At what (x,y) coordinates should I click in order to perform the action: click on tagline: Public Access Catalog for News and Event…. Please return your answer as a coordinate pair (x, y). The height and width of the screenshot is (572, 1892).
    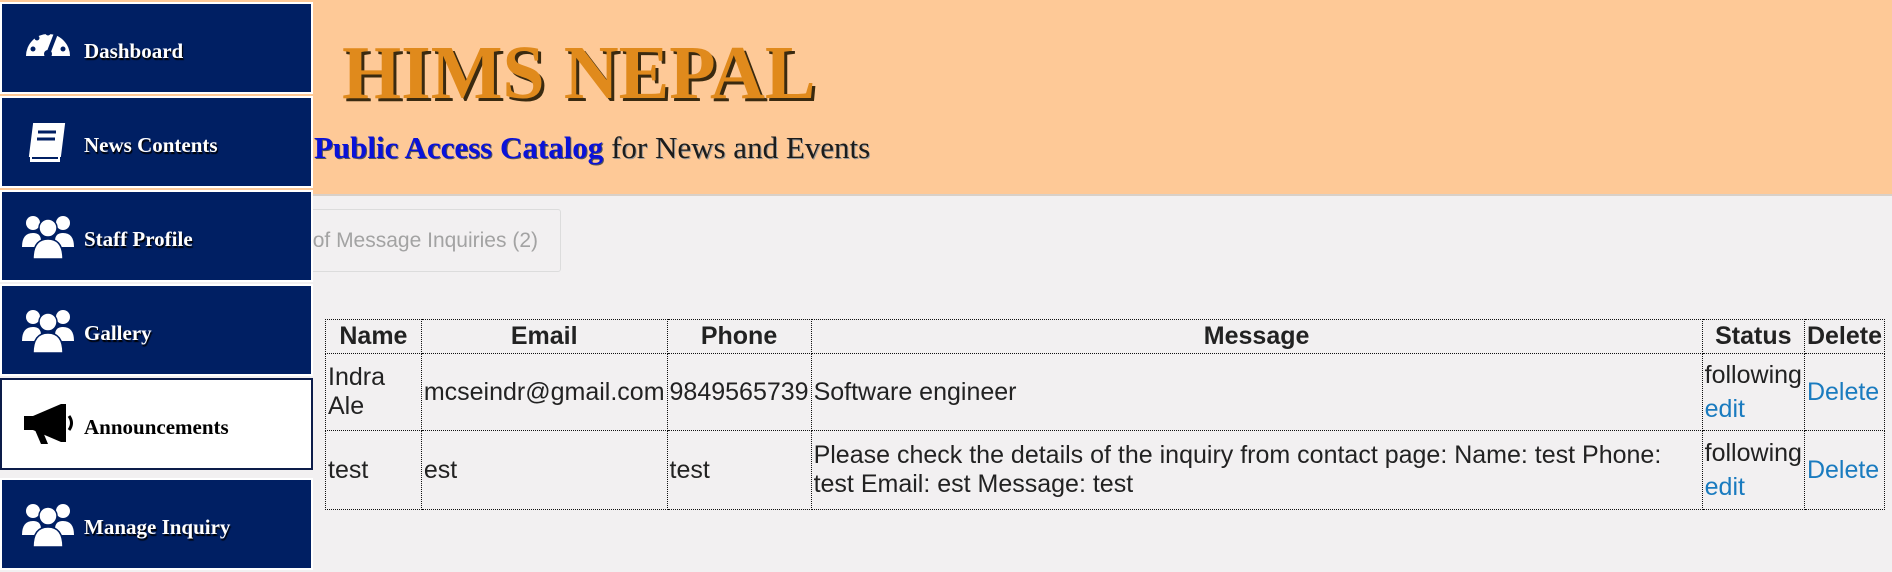
    Looking at the image, I should click on (592, 148).